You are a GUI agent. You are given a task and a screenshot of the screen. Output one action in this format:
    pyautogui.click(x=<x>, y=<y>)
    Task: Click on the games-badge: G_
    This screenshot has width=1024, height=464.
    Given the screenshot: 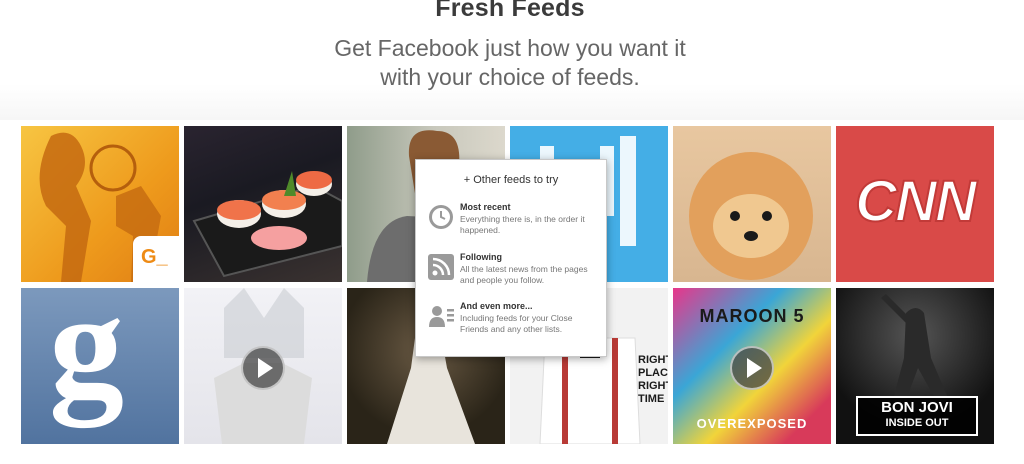 What is the action you would take?
    pyautogui.click(x=156, y=259)
    